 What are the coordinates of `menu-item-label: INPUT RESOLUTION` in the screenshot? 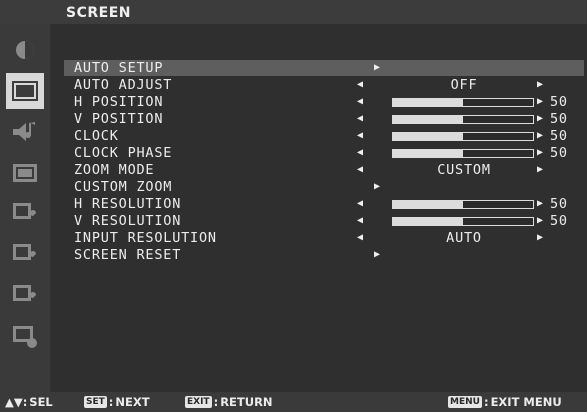 It's located at (145, 238).